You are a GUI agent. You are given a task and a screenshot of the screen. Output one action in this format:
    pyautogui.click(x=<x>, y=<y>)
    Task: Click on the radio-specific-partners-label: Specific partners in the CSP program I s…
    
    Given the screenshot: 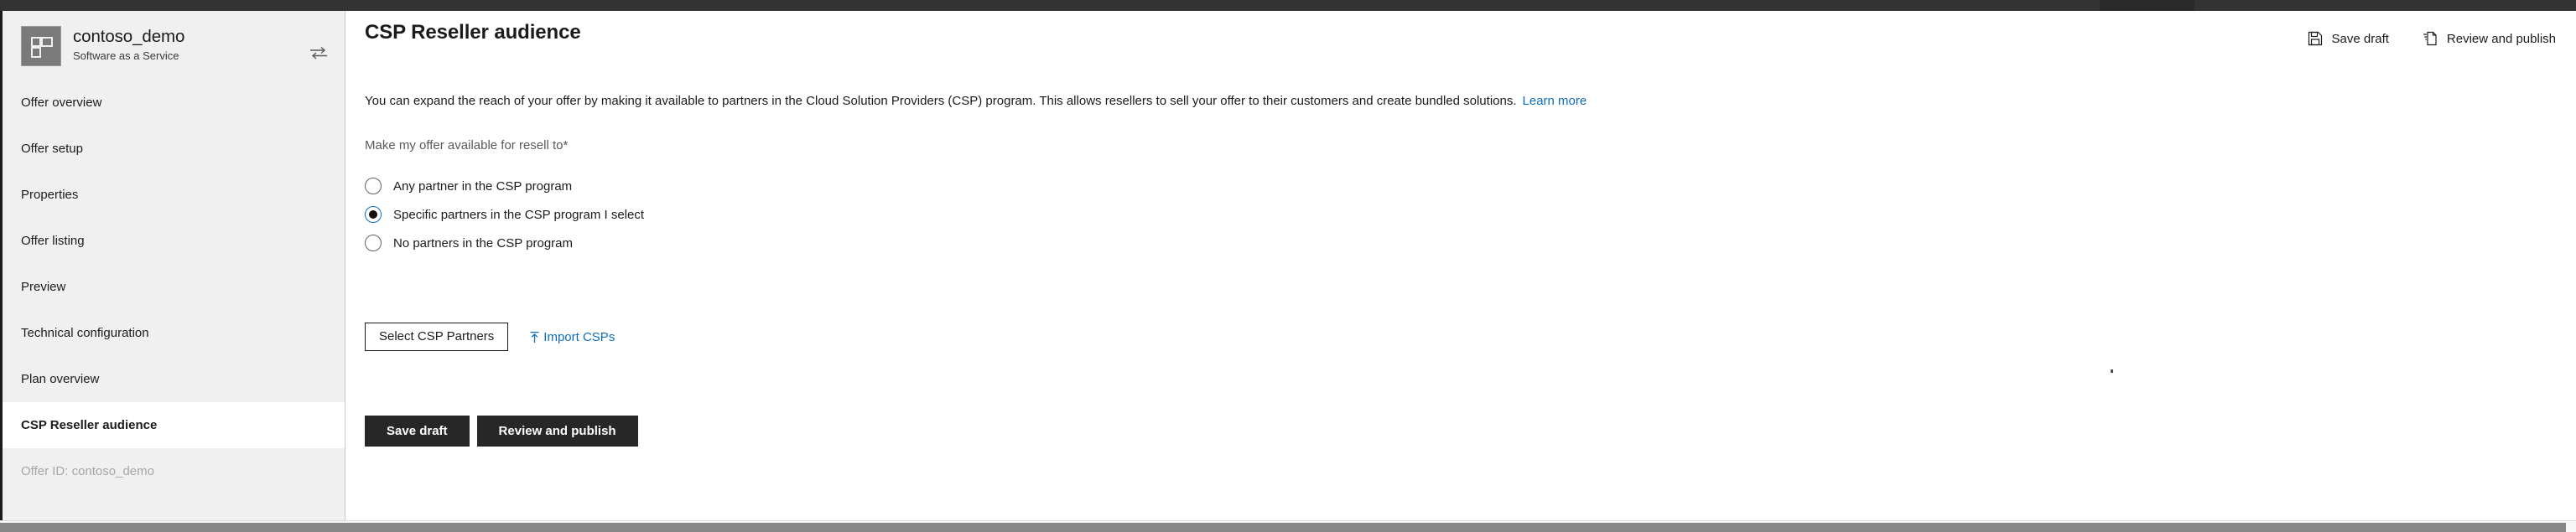 What is the action you would take?
    pyautogui.click(x=519, y=214)
    